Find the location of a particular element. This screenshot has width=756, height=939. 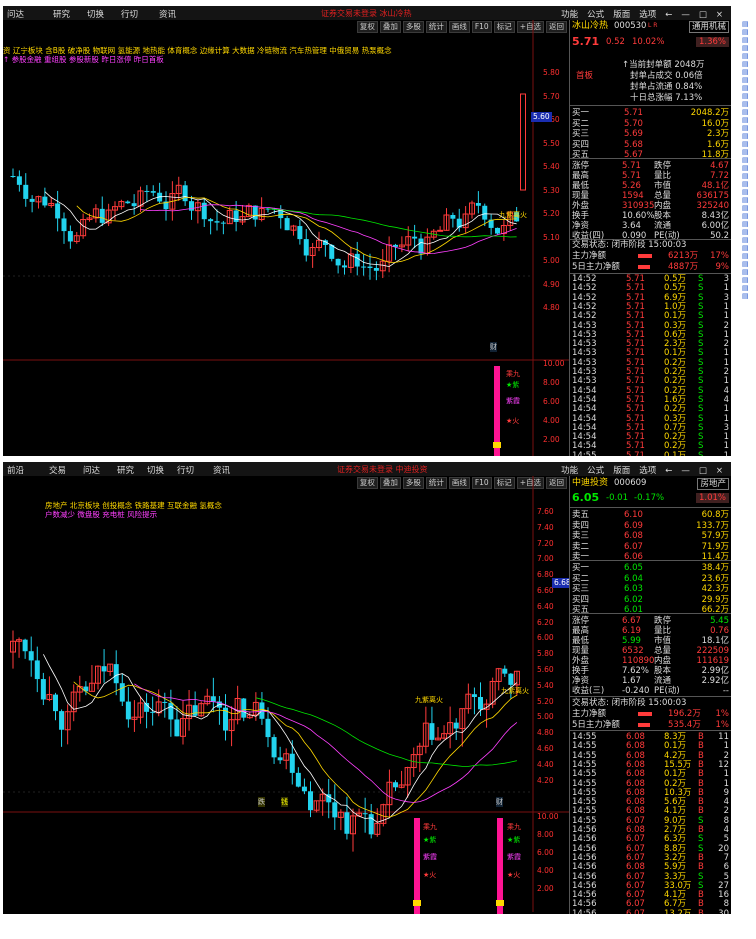

book-row: 卖三 6.08 57.9万 is located at coordinates (650, 536).